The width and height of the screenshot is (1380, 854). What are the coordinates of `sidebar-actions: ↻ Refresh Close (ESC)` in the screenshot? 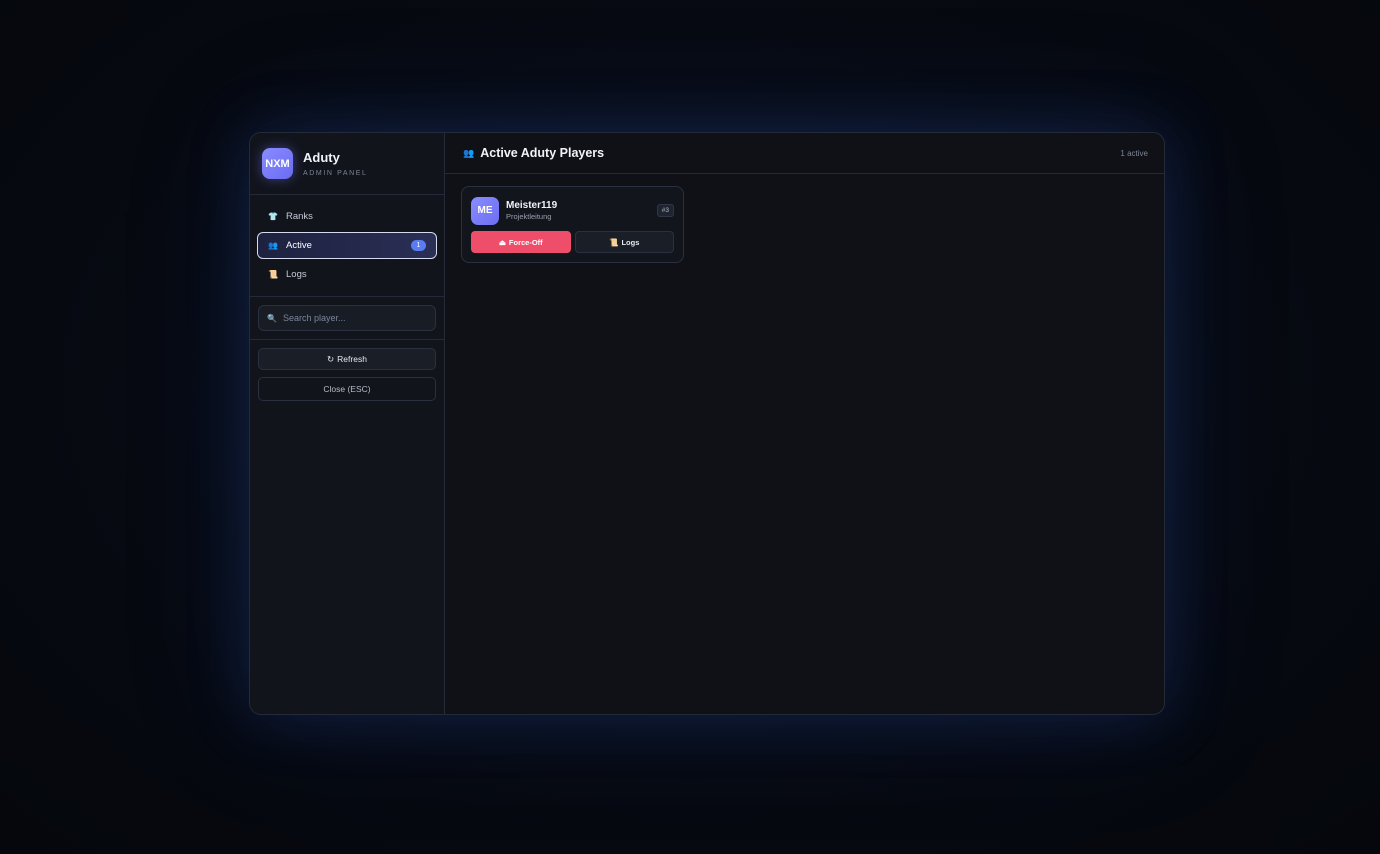 It's located at (347, 378).